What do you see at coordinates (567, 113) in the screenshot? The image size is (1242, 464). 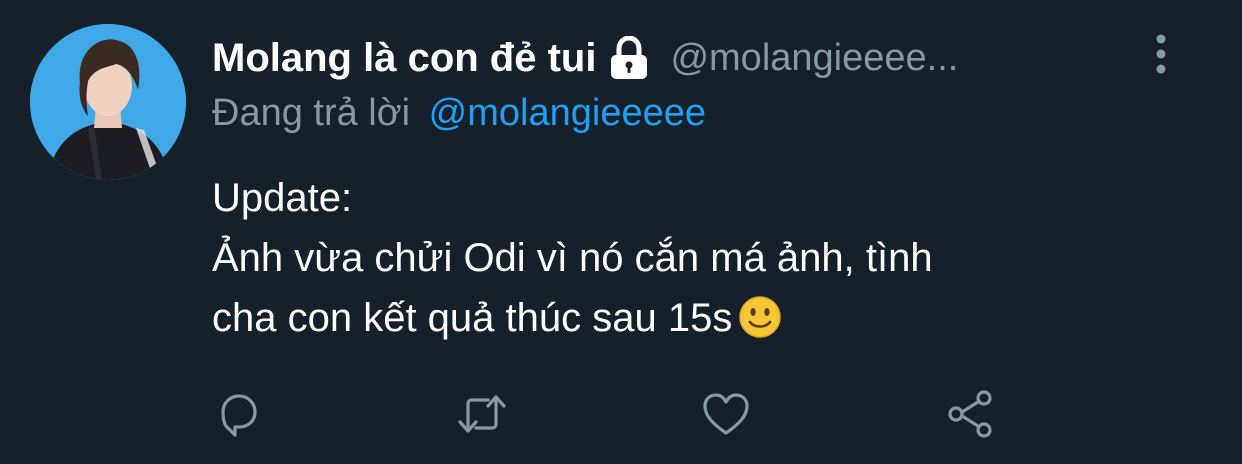 I see `reply-mention-link: @molangieeeee` at bounding box center [567, 113].